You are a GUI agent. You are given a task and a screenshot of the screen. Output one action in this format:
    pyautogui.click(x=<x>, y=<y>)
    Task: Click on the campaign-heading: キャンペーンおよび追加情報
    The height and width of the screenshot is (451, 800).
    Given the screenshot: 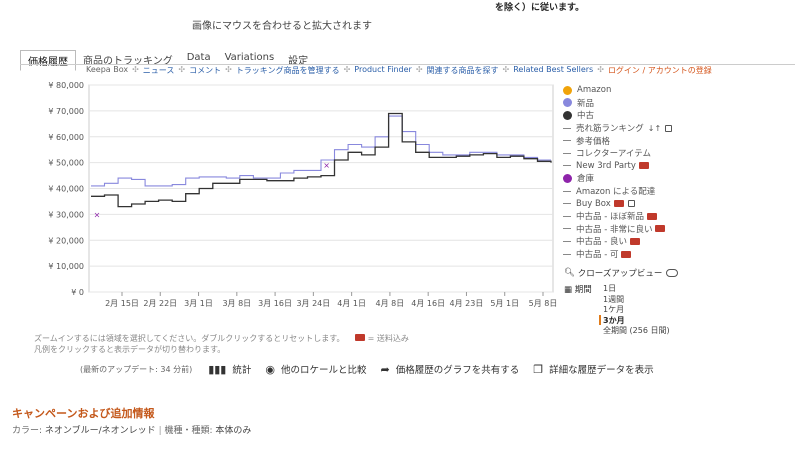 What is the action you would take?
    pyautogui.click(x=83, y=413)
    